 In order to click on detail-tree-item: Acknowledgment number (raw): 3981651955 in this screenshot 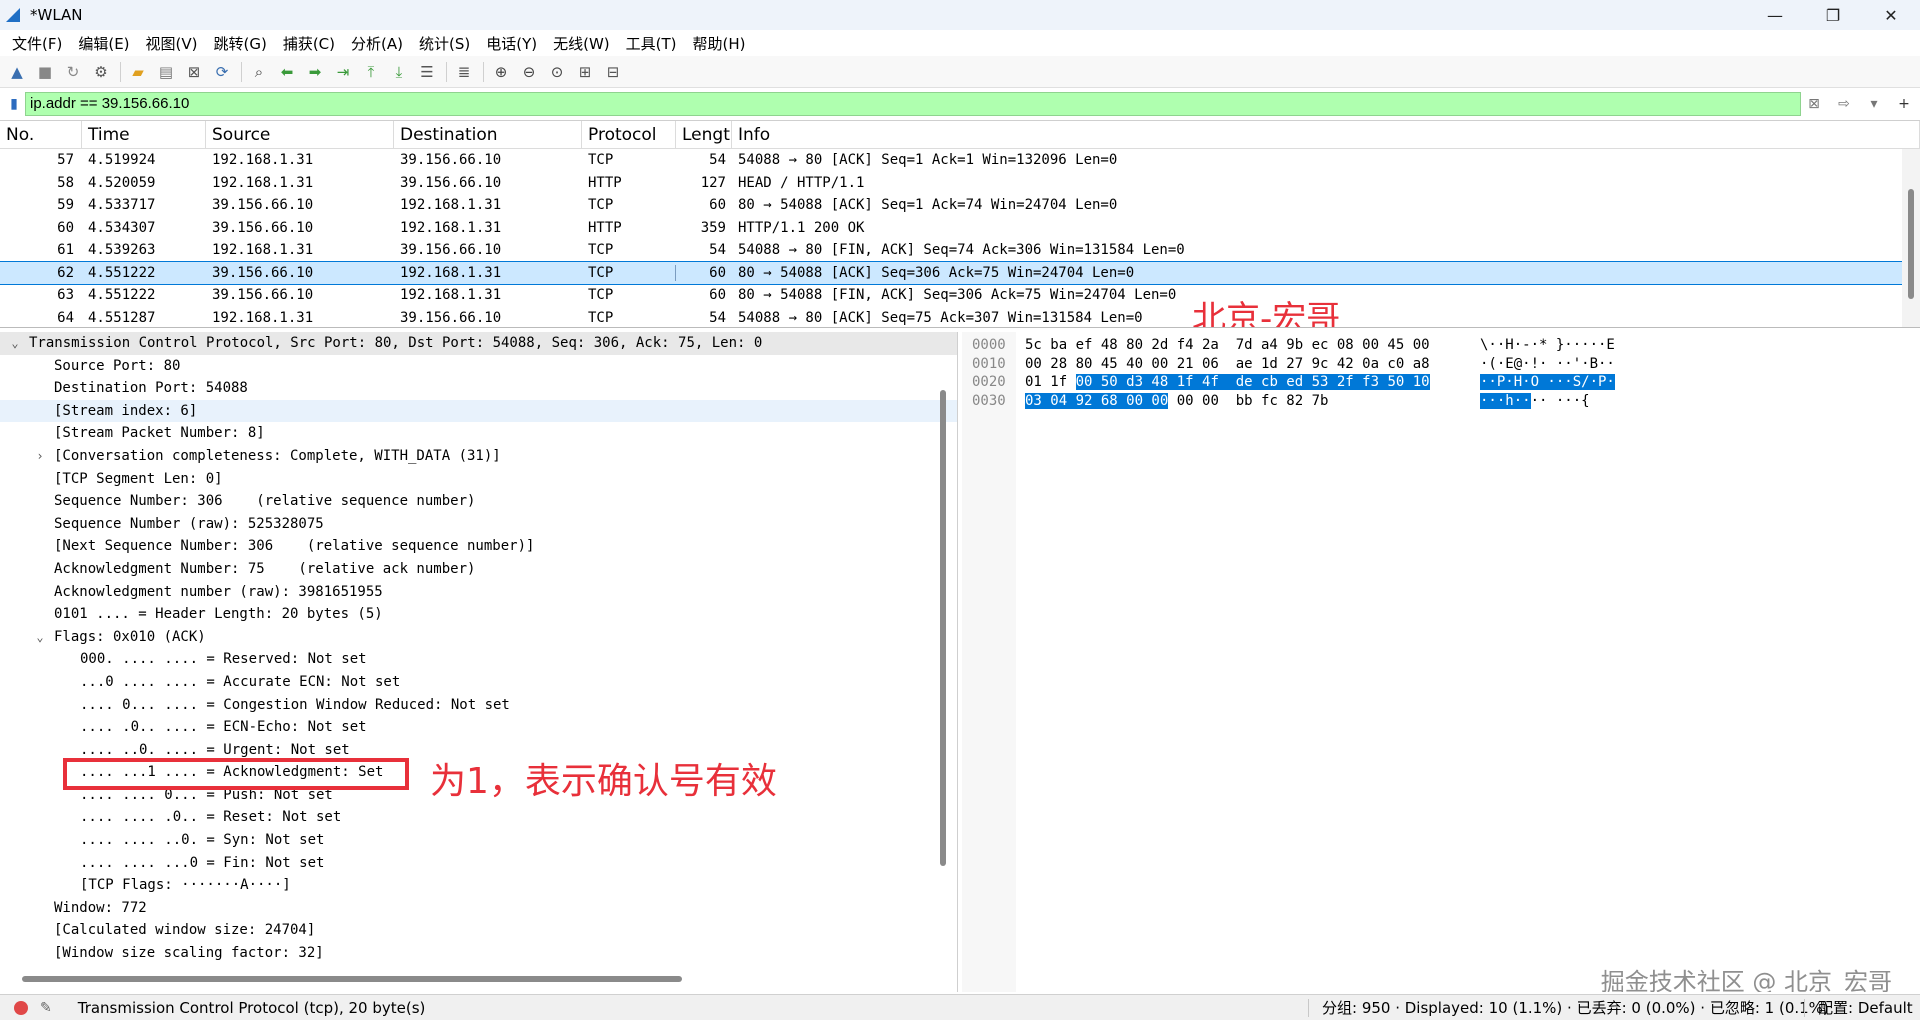, I will do `click(478, 592)`.